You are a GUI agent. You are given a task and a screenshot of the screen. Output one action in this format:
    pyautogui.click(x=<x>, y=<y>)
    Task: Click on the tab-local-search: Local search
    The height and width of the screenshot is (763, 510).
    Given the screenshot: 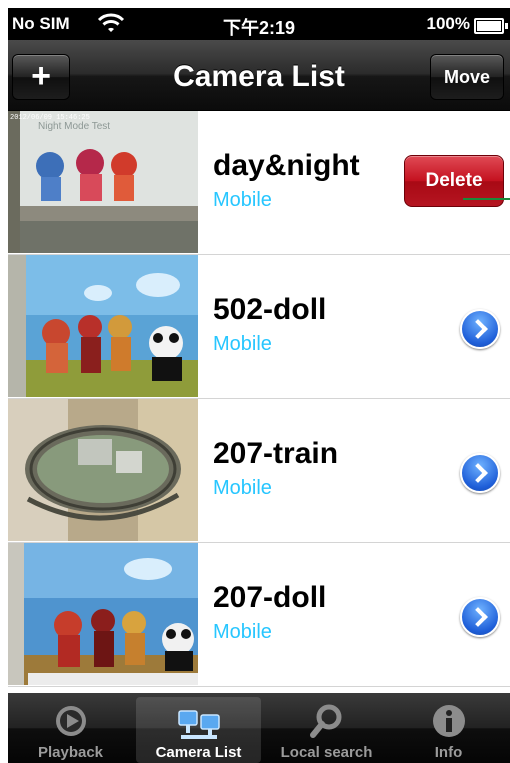 What is the action you would take?
    pyautogui.click(x=326, y=728)
    